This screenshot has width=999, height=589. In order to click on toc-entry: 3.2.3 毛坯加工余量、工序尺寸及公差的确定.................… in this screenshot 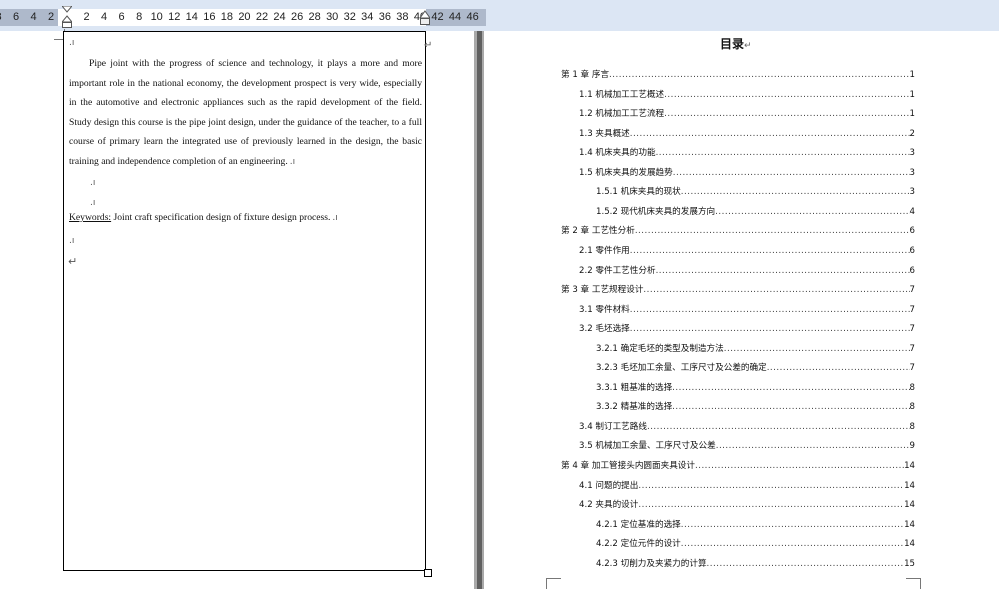, I will do `click(755, 368)`.